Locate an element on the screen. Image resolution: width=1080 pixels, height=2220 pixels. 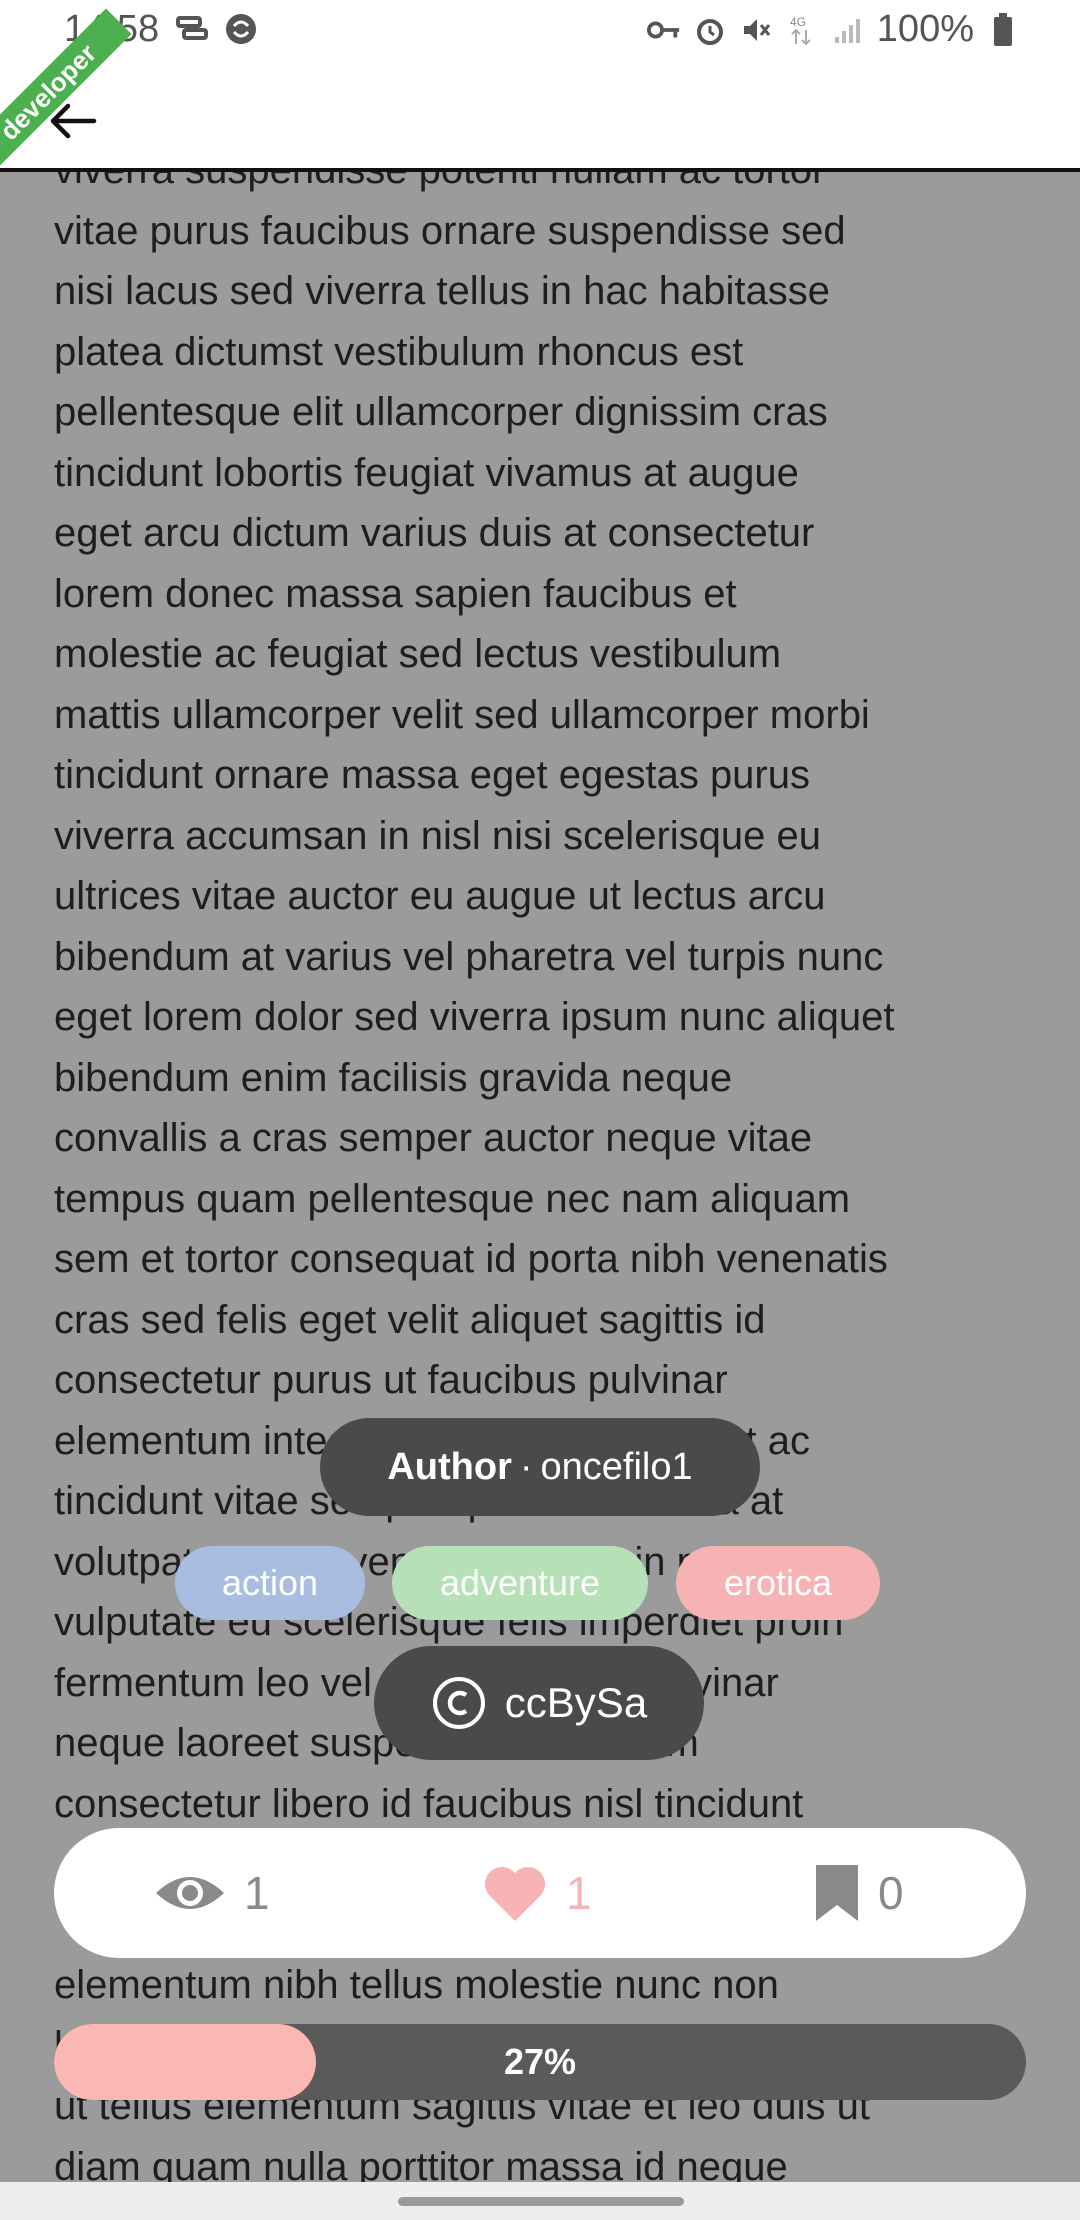
eye-icon is located at coordinates (190, 1893).